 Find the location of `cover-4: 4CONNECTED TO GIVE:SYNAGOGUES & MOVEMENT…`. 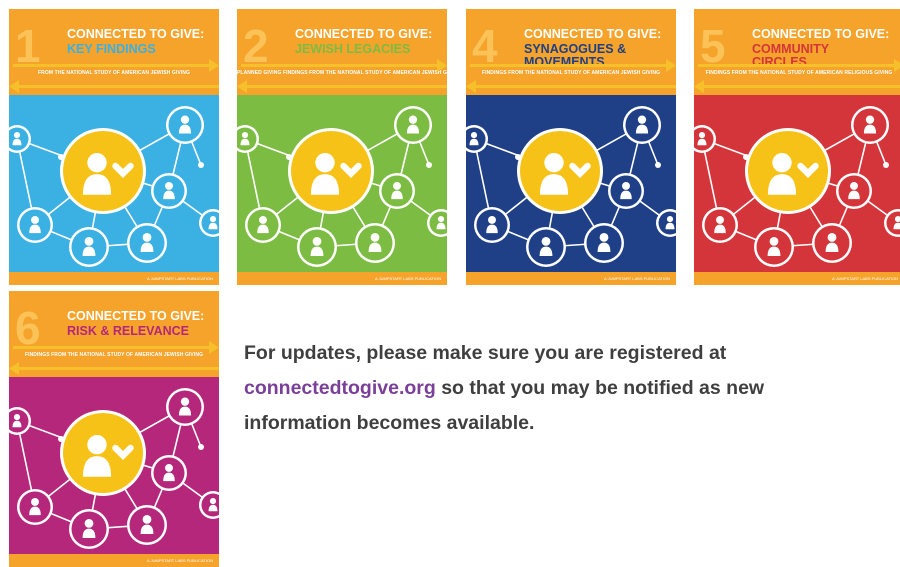

cover-4: 4CONNECTED TO GIVE:SYNAGOGUES & MOVEMENT… is located at coordinates (571, 147).